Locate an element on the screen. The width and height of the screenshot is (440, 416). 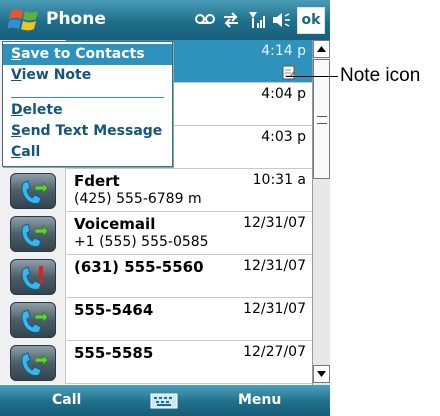
volume-icon is located at coordinates (282, 20).